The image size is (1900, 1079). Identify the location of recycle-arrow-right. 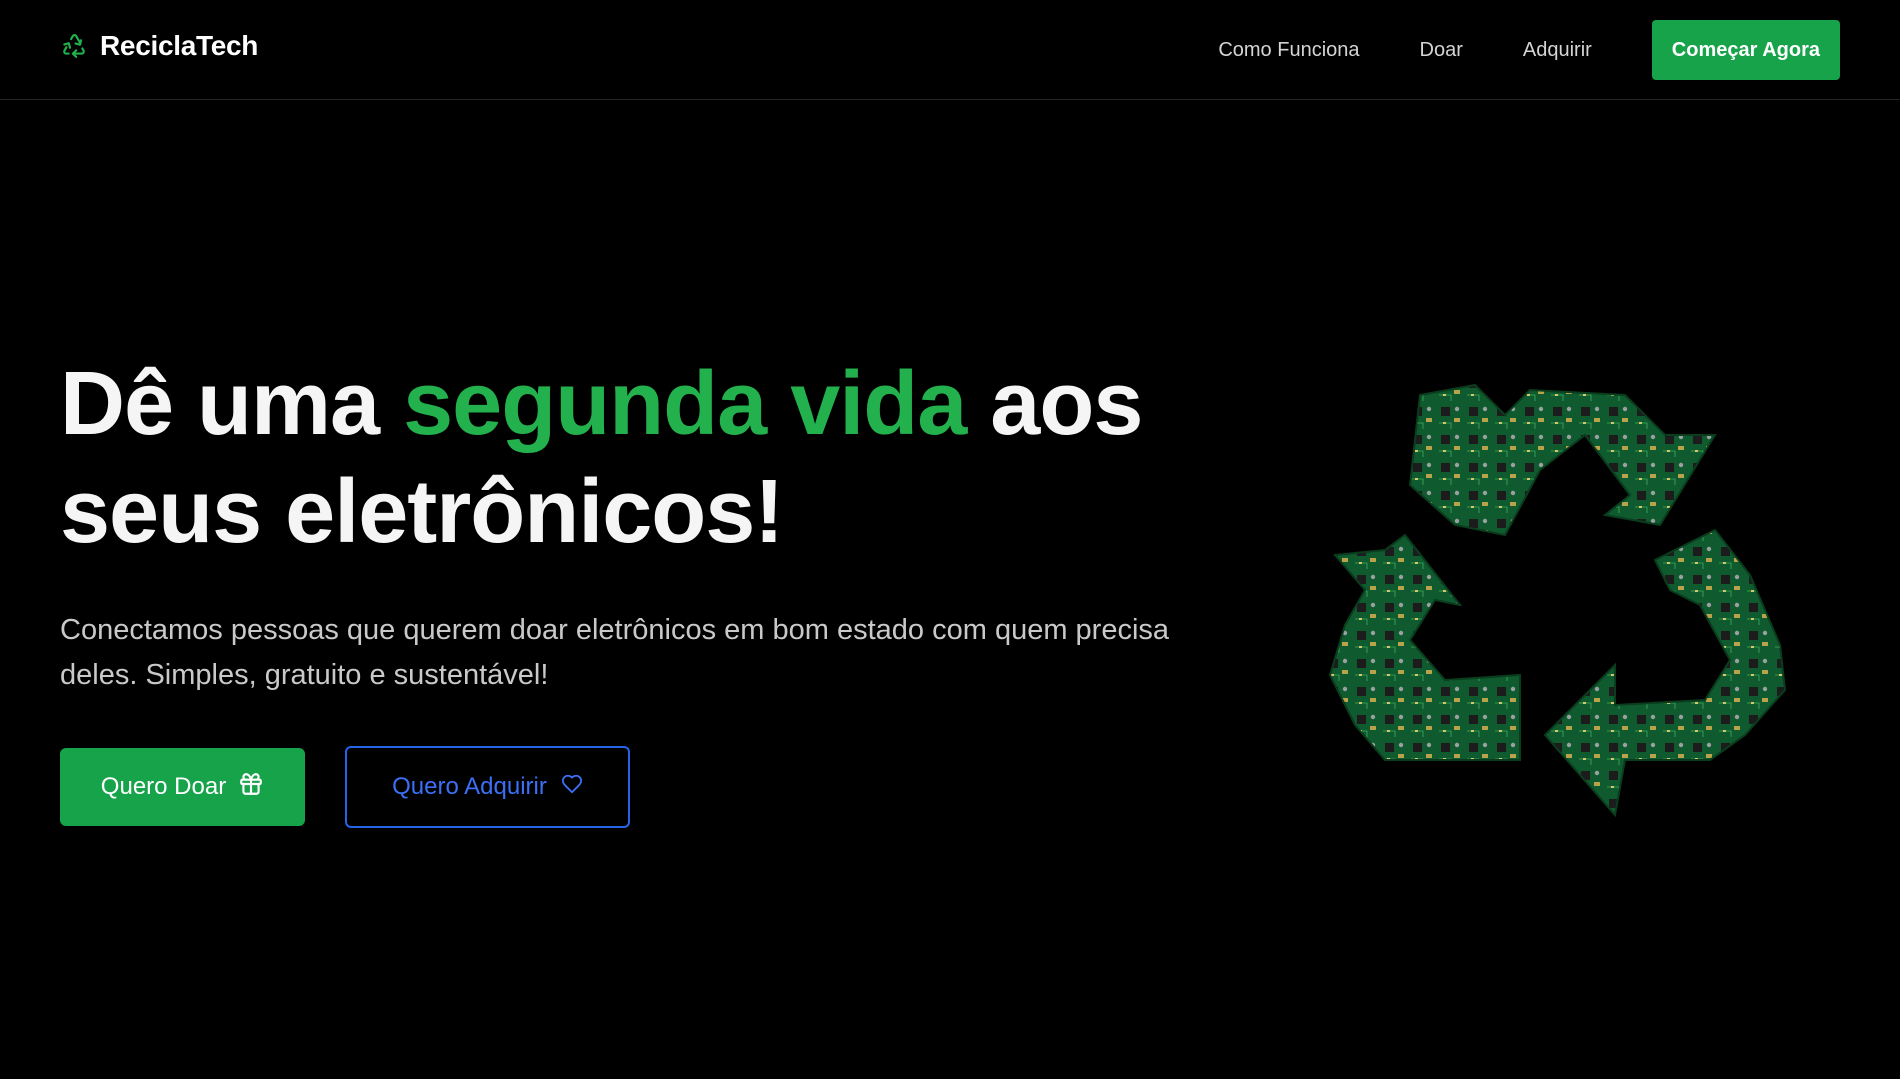
(1665, 673).